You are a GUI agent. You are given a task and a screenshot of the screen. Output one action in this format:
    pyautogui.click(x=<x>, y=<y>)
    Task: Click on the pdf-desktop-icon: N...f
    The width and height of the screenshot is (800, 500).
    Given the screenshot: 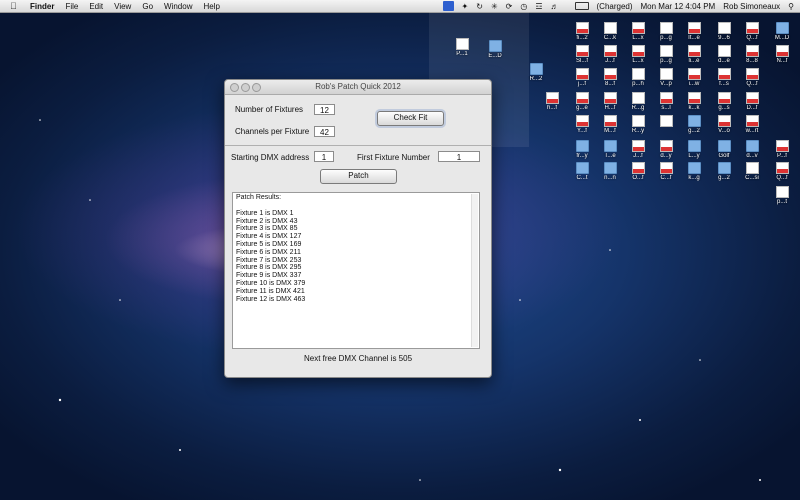 What is the action you would take?
    pyautogui.click(x=782, y=54)
    